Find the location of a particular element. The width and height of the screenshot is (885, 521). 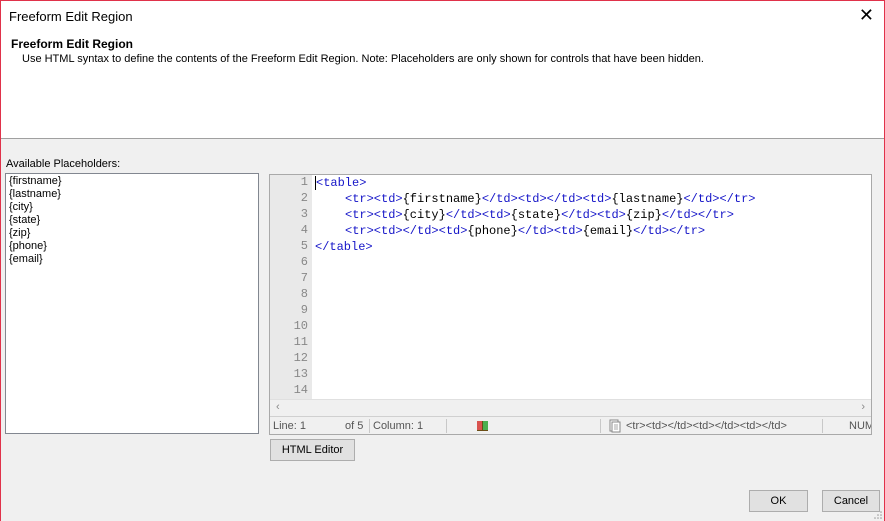

placeholder-item: {city} is located at coordinates (132, 207).